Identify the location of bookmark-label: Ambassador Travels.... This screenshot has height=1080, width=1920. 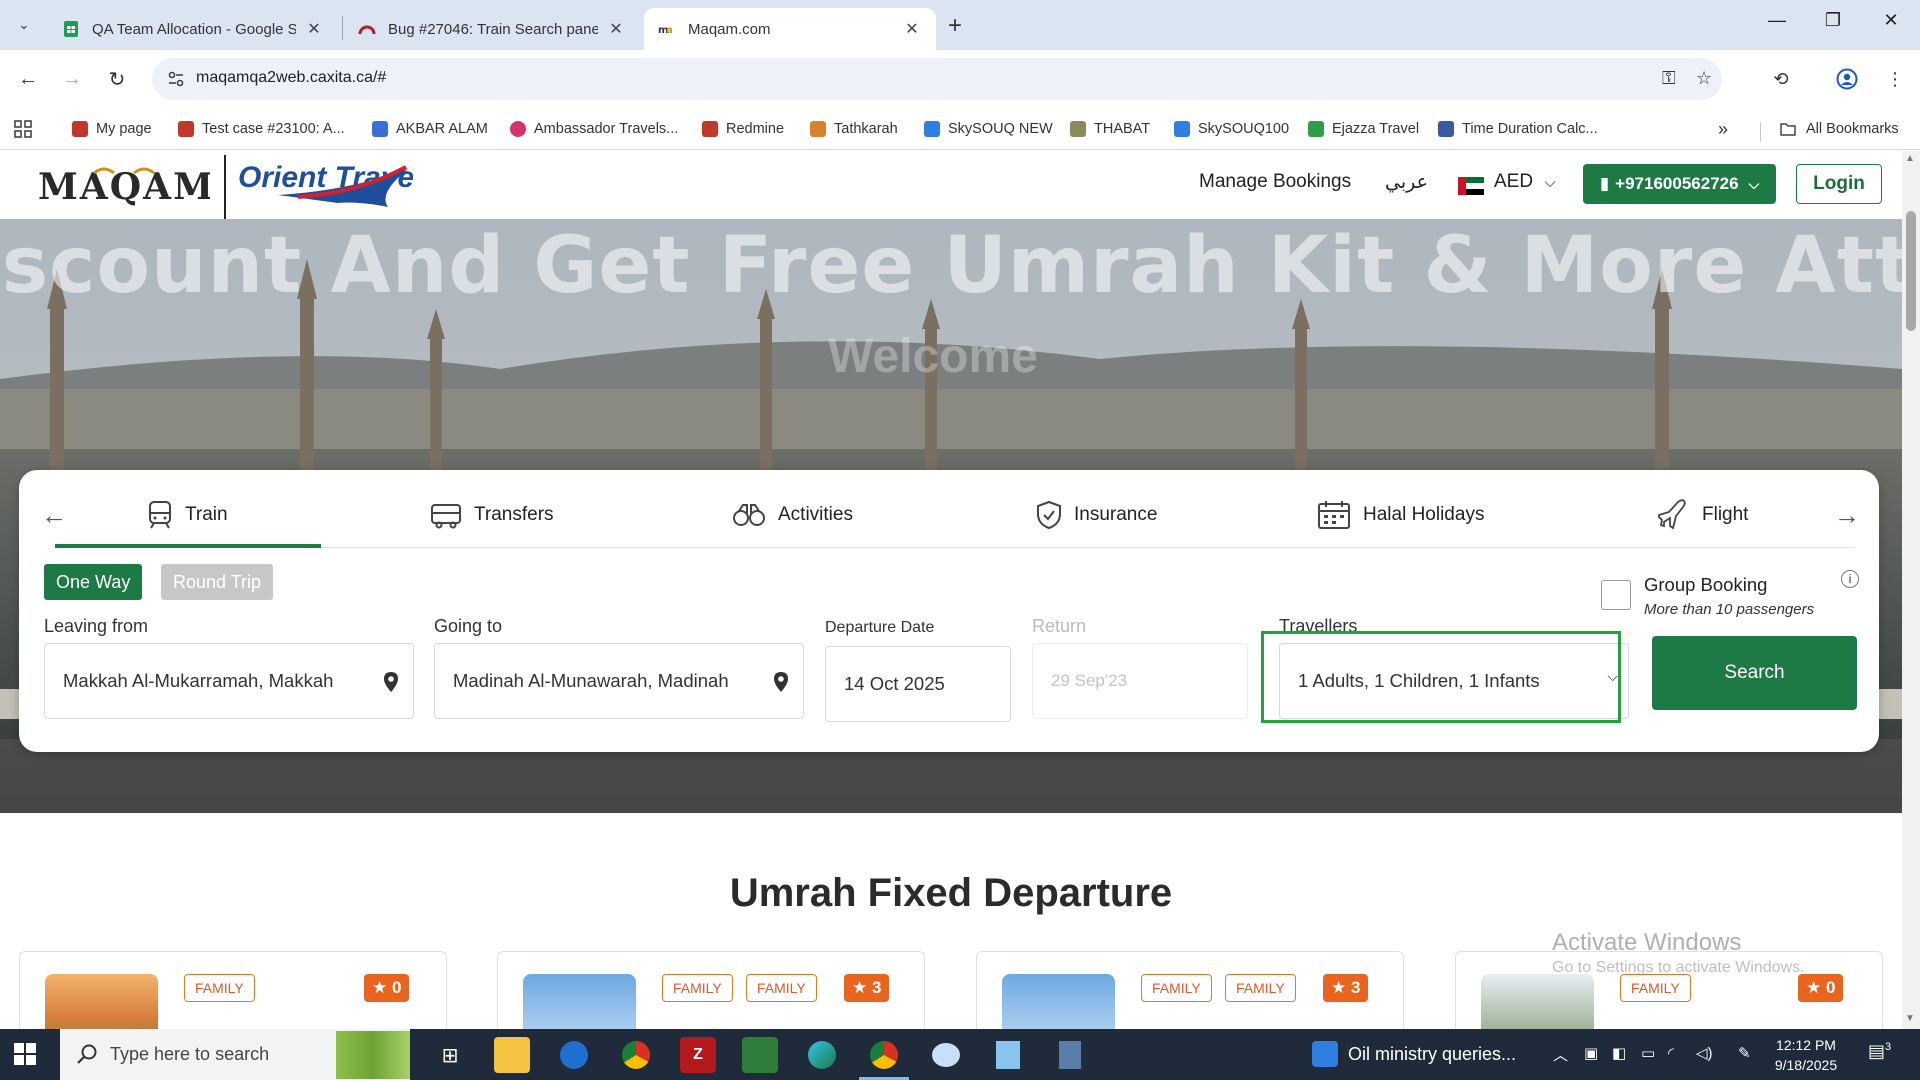
(606, 129).